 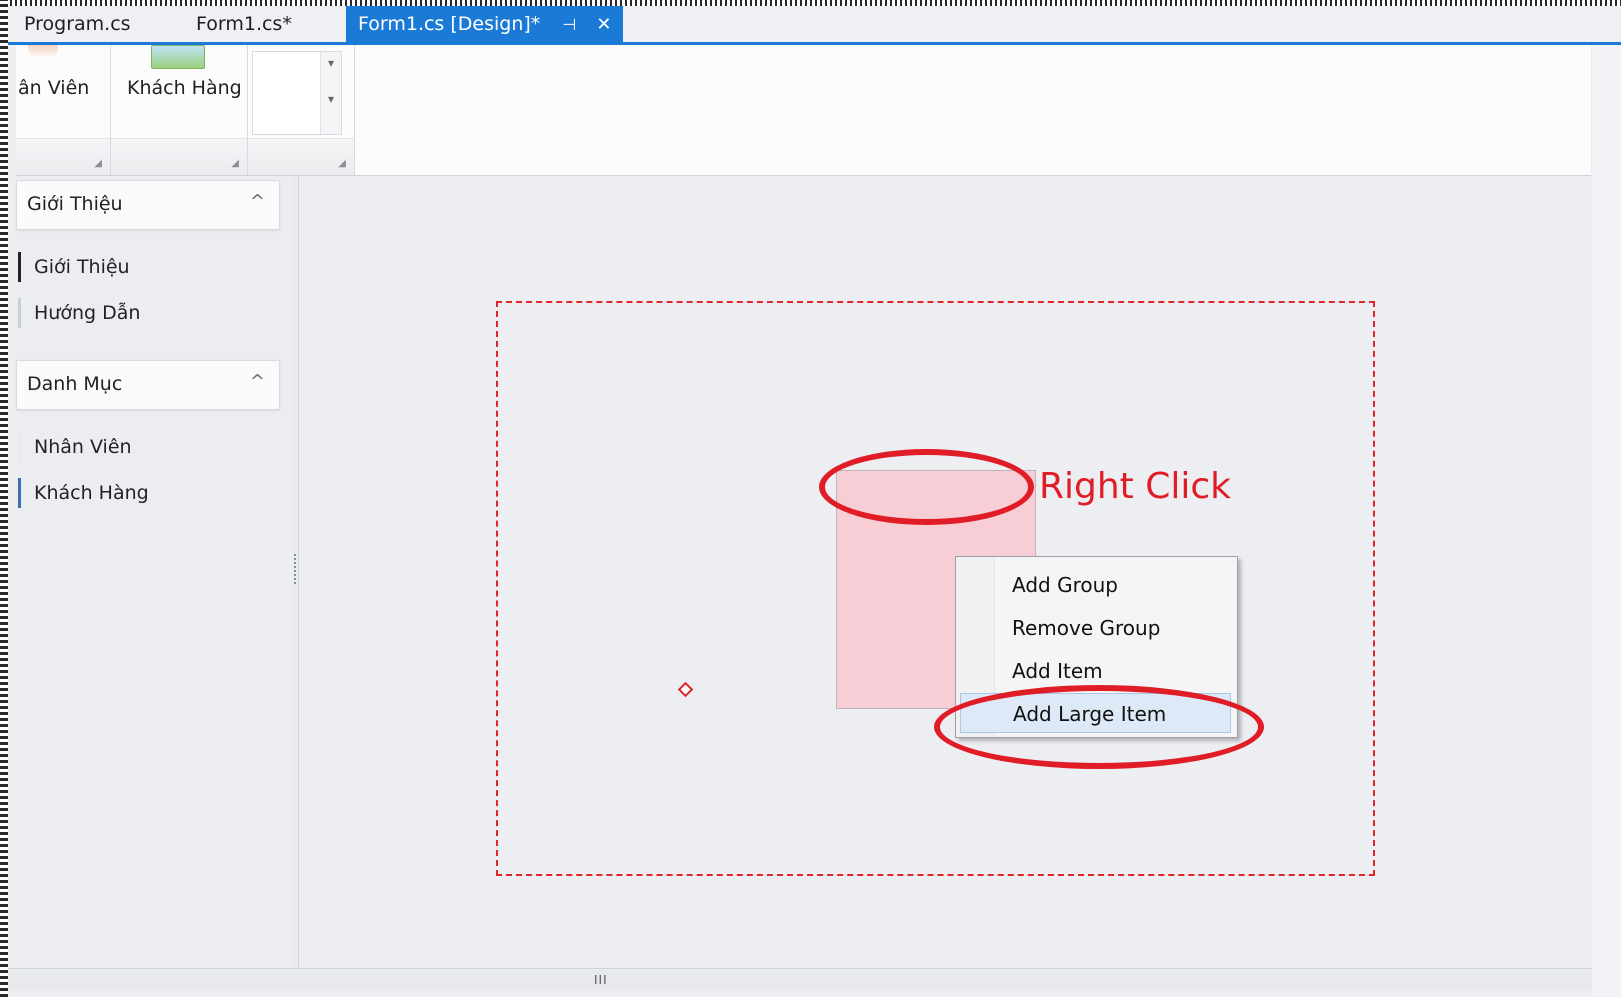 I want to click on customer-icon, so click(x=178, y=57).